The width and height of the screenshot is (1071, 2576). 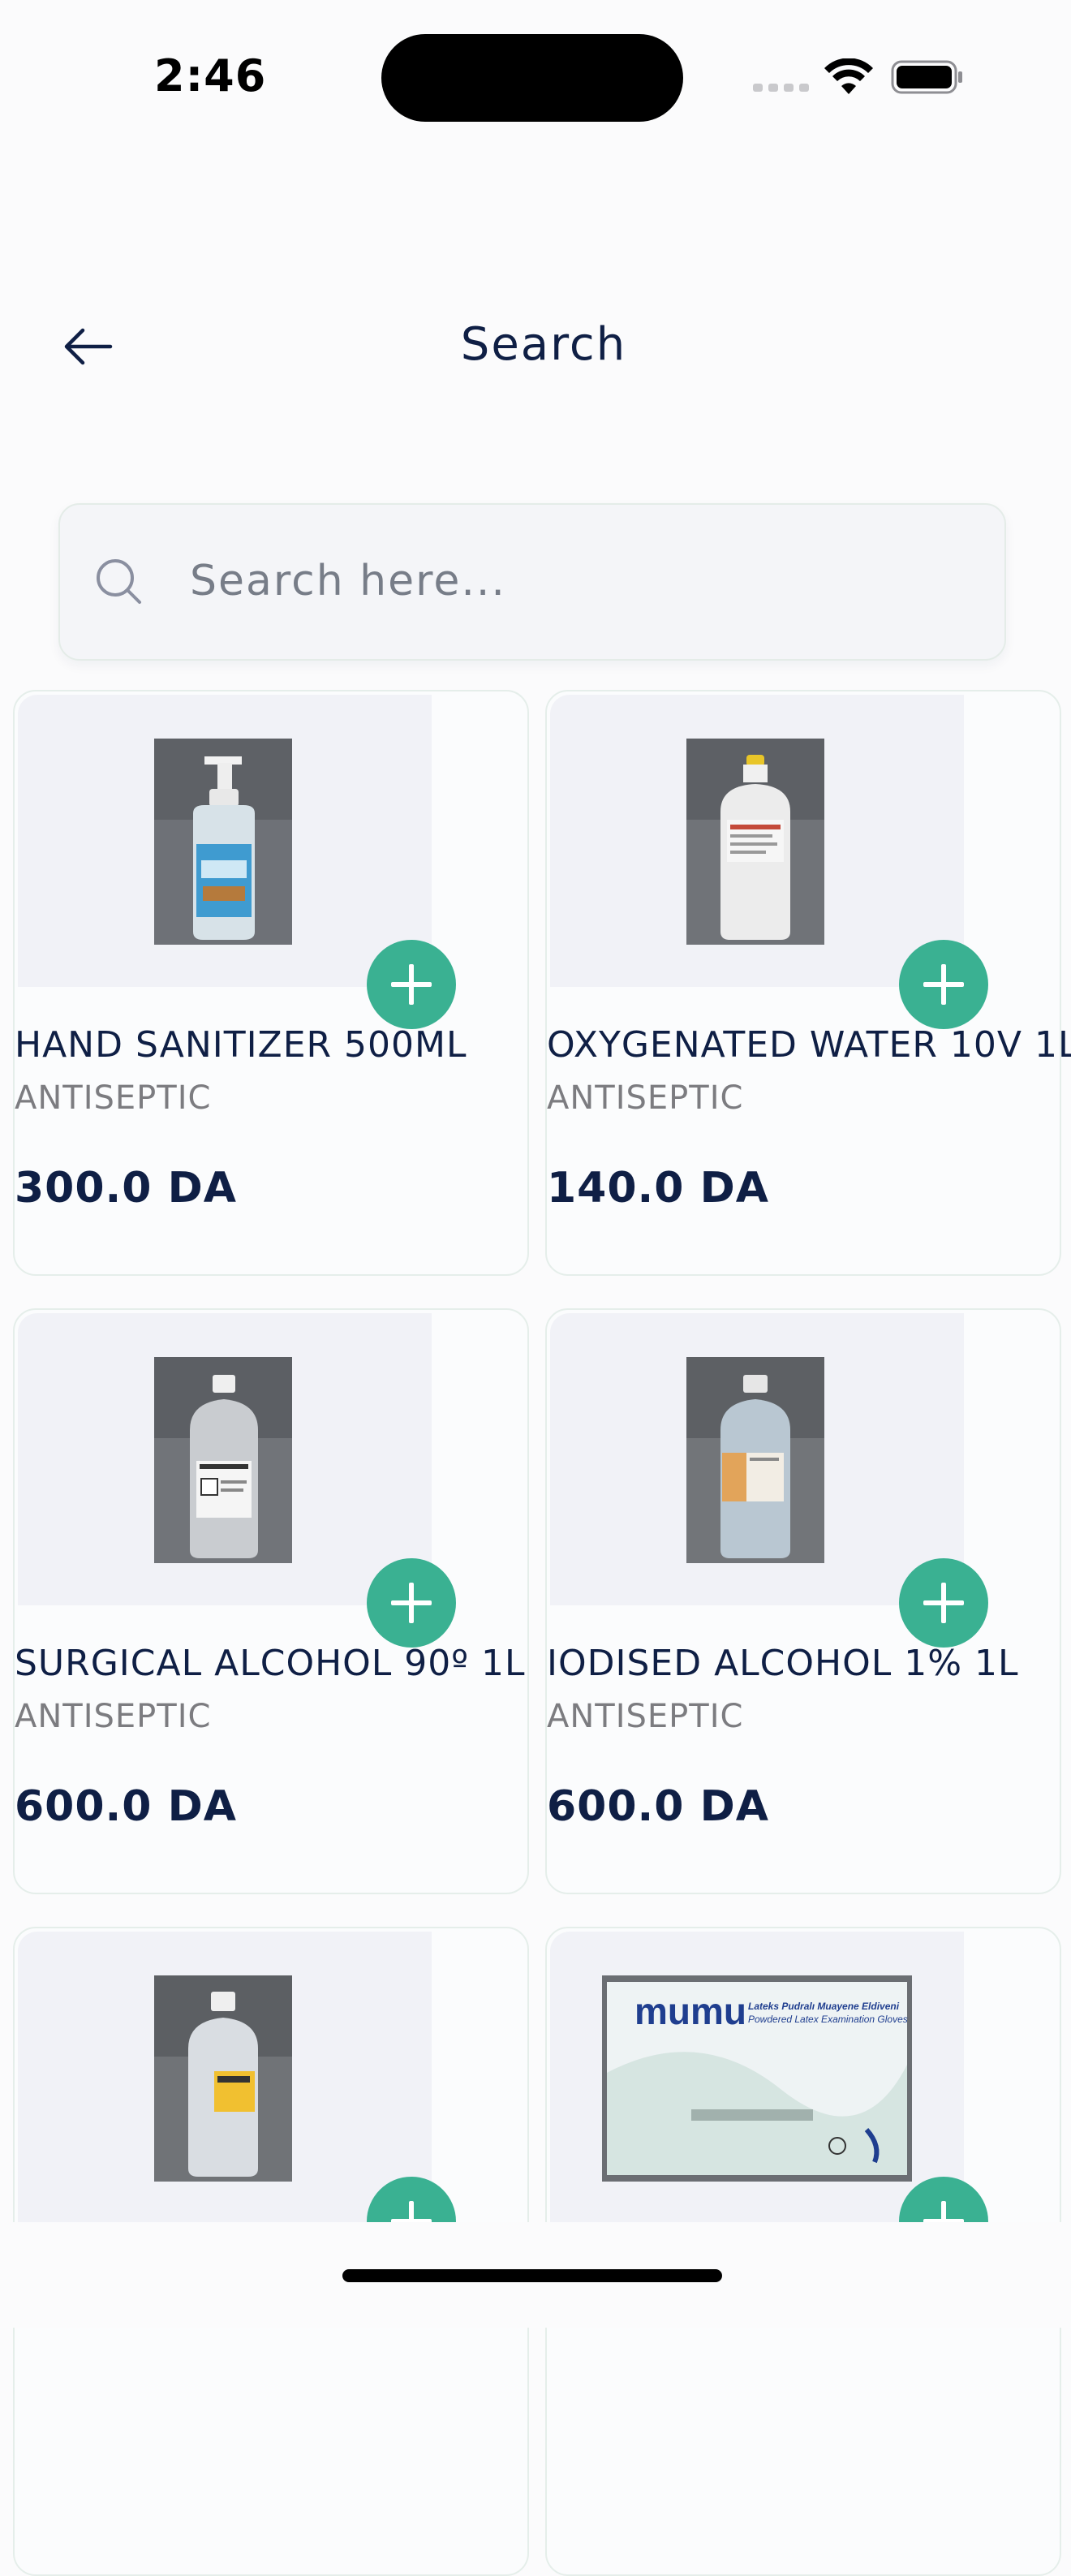 What do you see at coordinates (926, 77) in the screenshot?
I see `battery-icon` at bounding box center [926, 77].